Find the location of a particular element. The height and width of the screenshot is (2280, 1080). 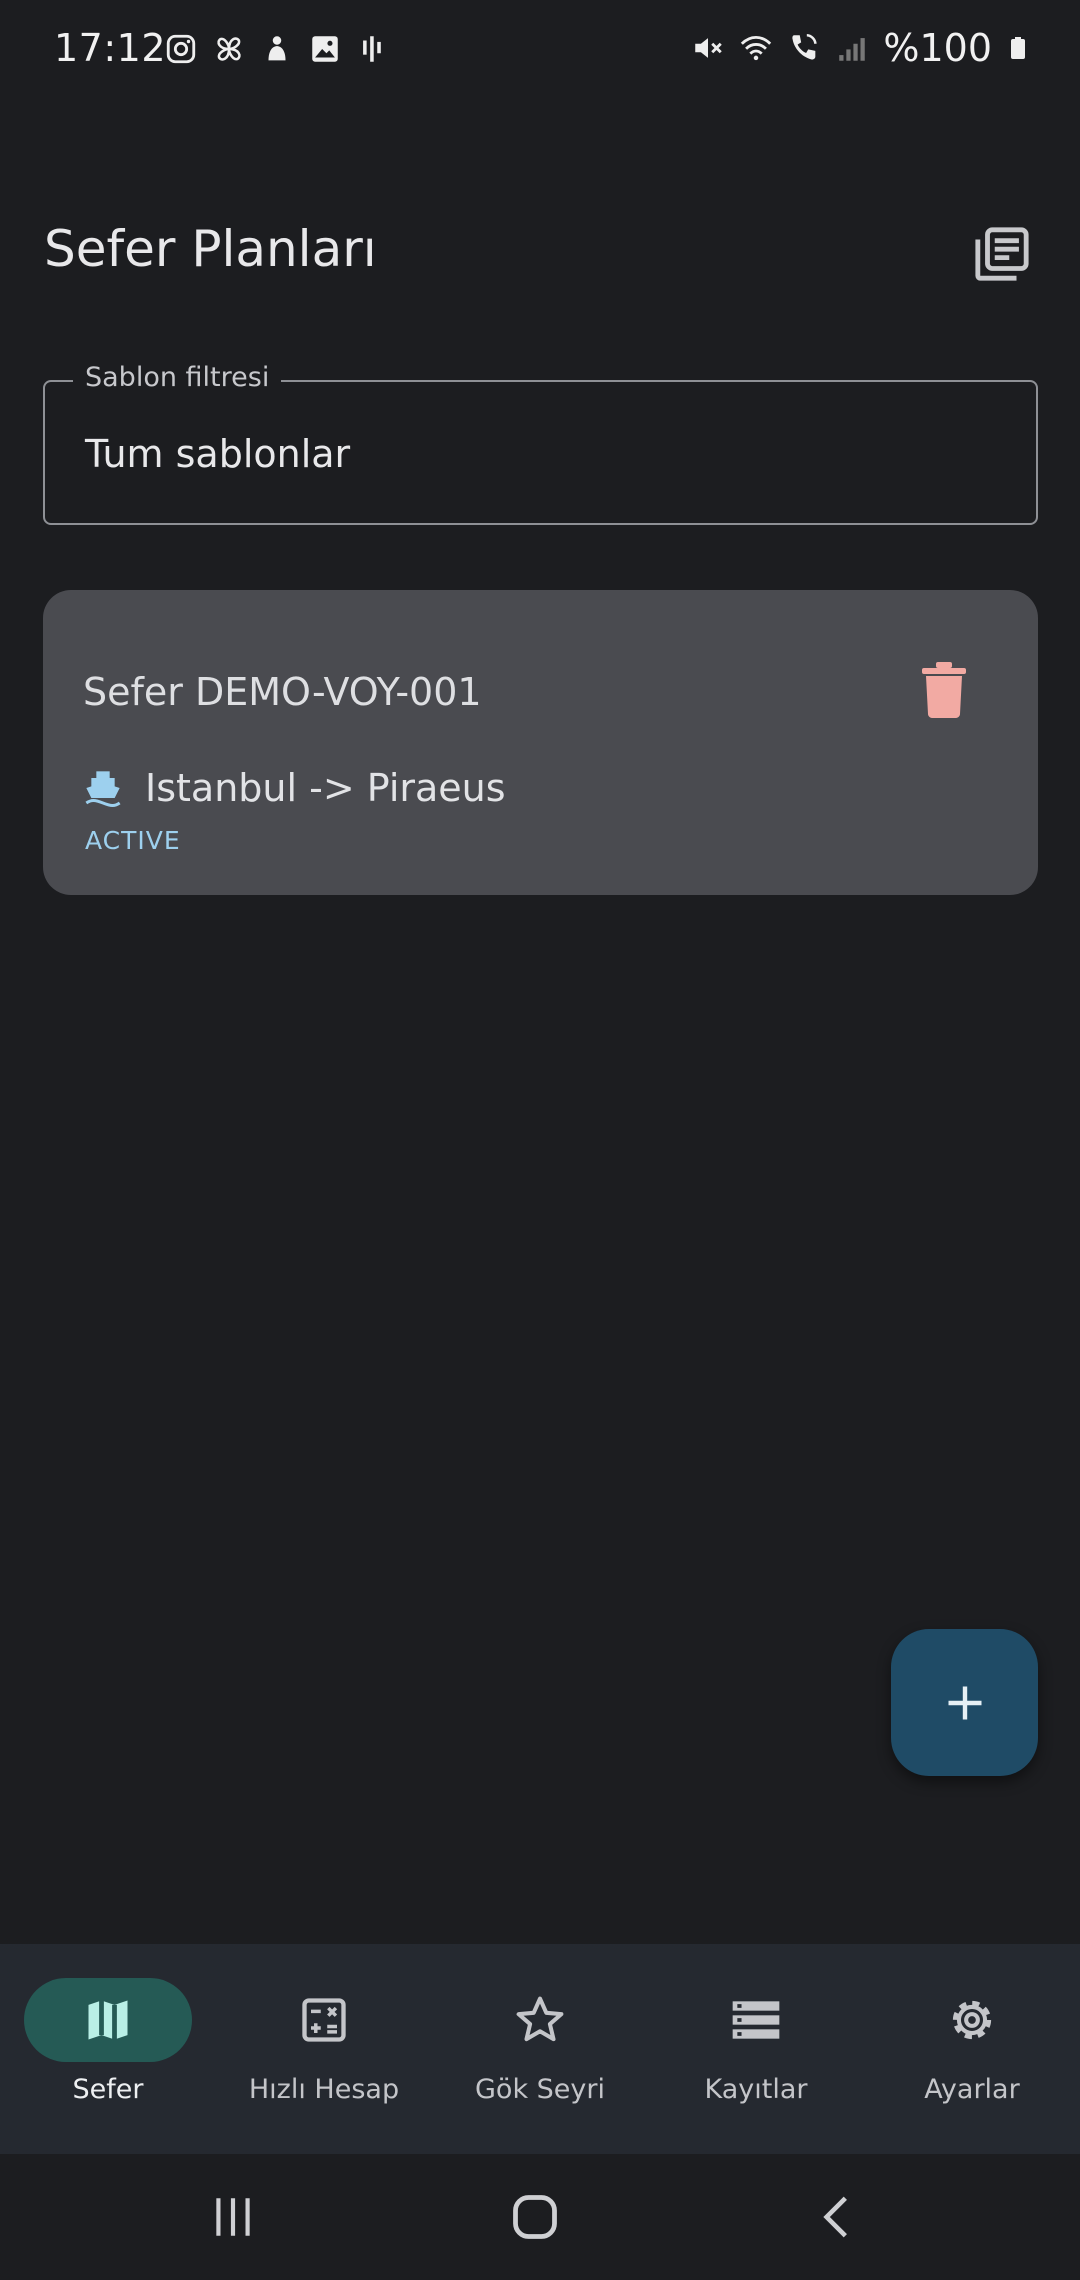

page-title: Sefer Planları is located at coordinates (210, 249).